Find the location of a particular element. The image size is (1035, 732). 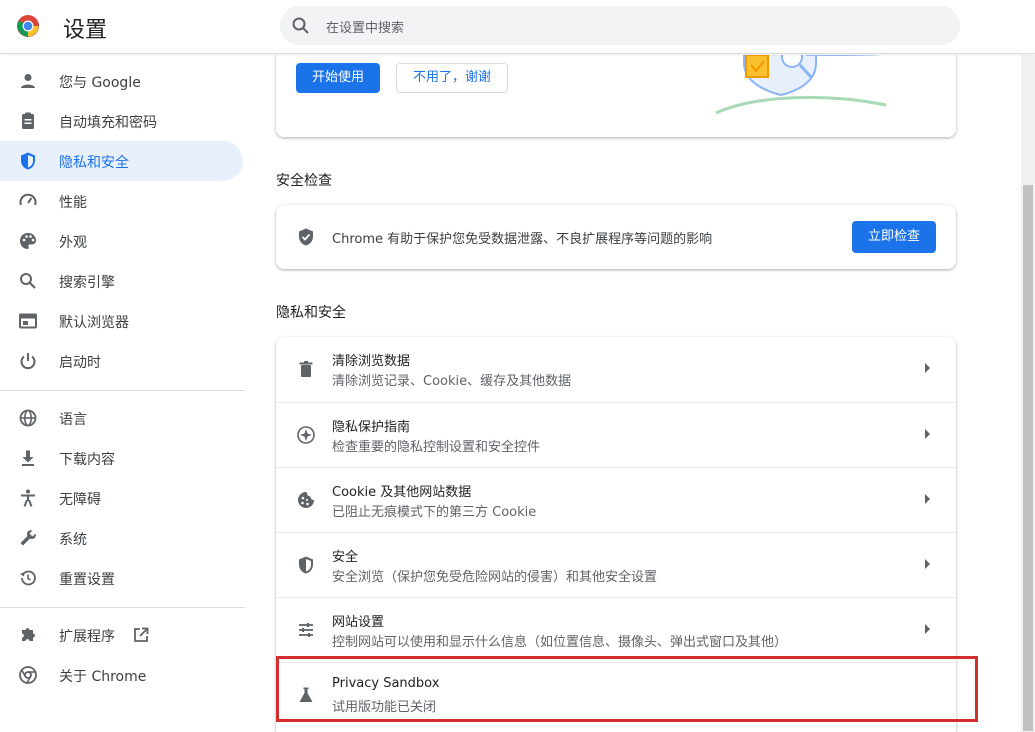

settings-header: 设置 在设置中搜索 is located at coordinates (517, 27).